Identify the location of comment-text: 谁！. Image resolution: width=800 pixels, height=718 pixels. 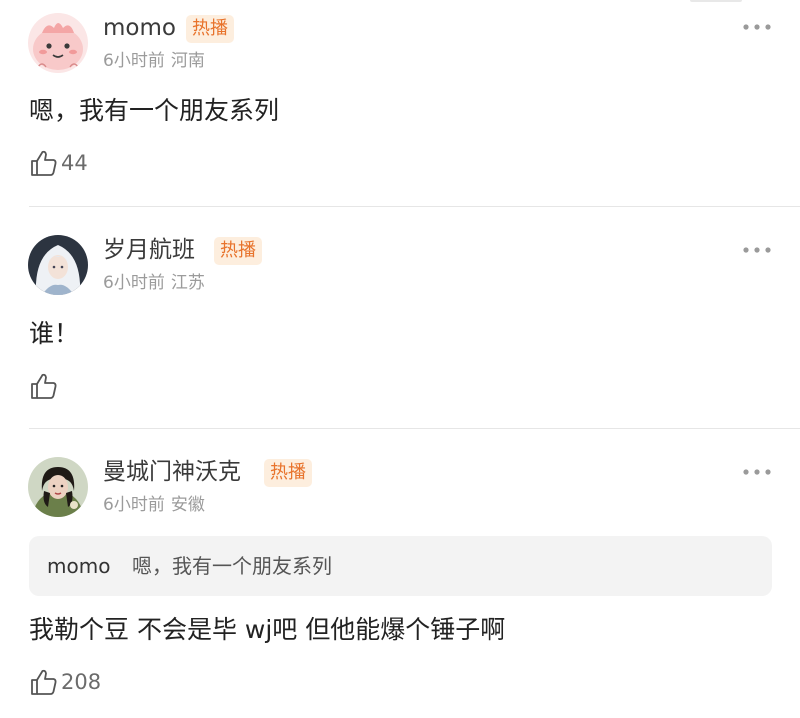
(54, 333).